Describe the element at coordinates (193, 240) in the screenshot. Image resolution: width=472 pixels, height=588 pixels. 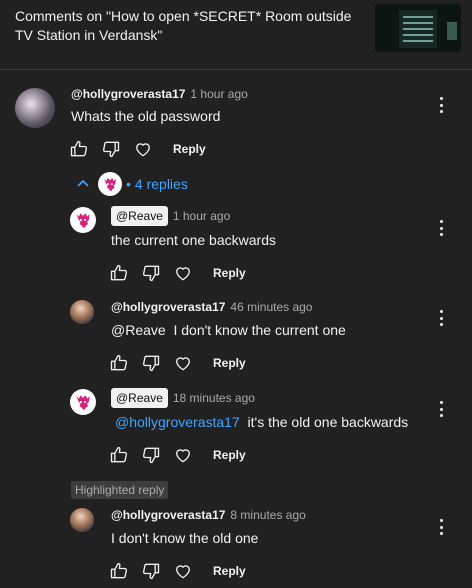
I see `reply-text: the current one backwards` at that location.